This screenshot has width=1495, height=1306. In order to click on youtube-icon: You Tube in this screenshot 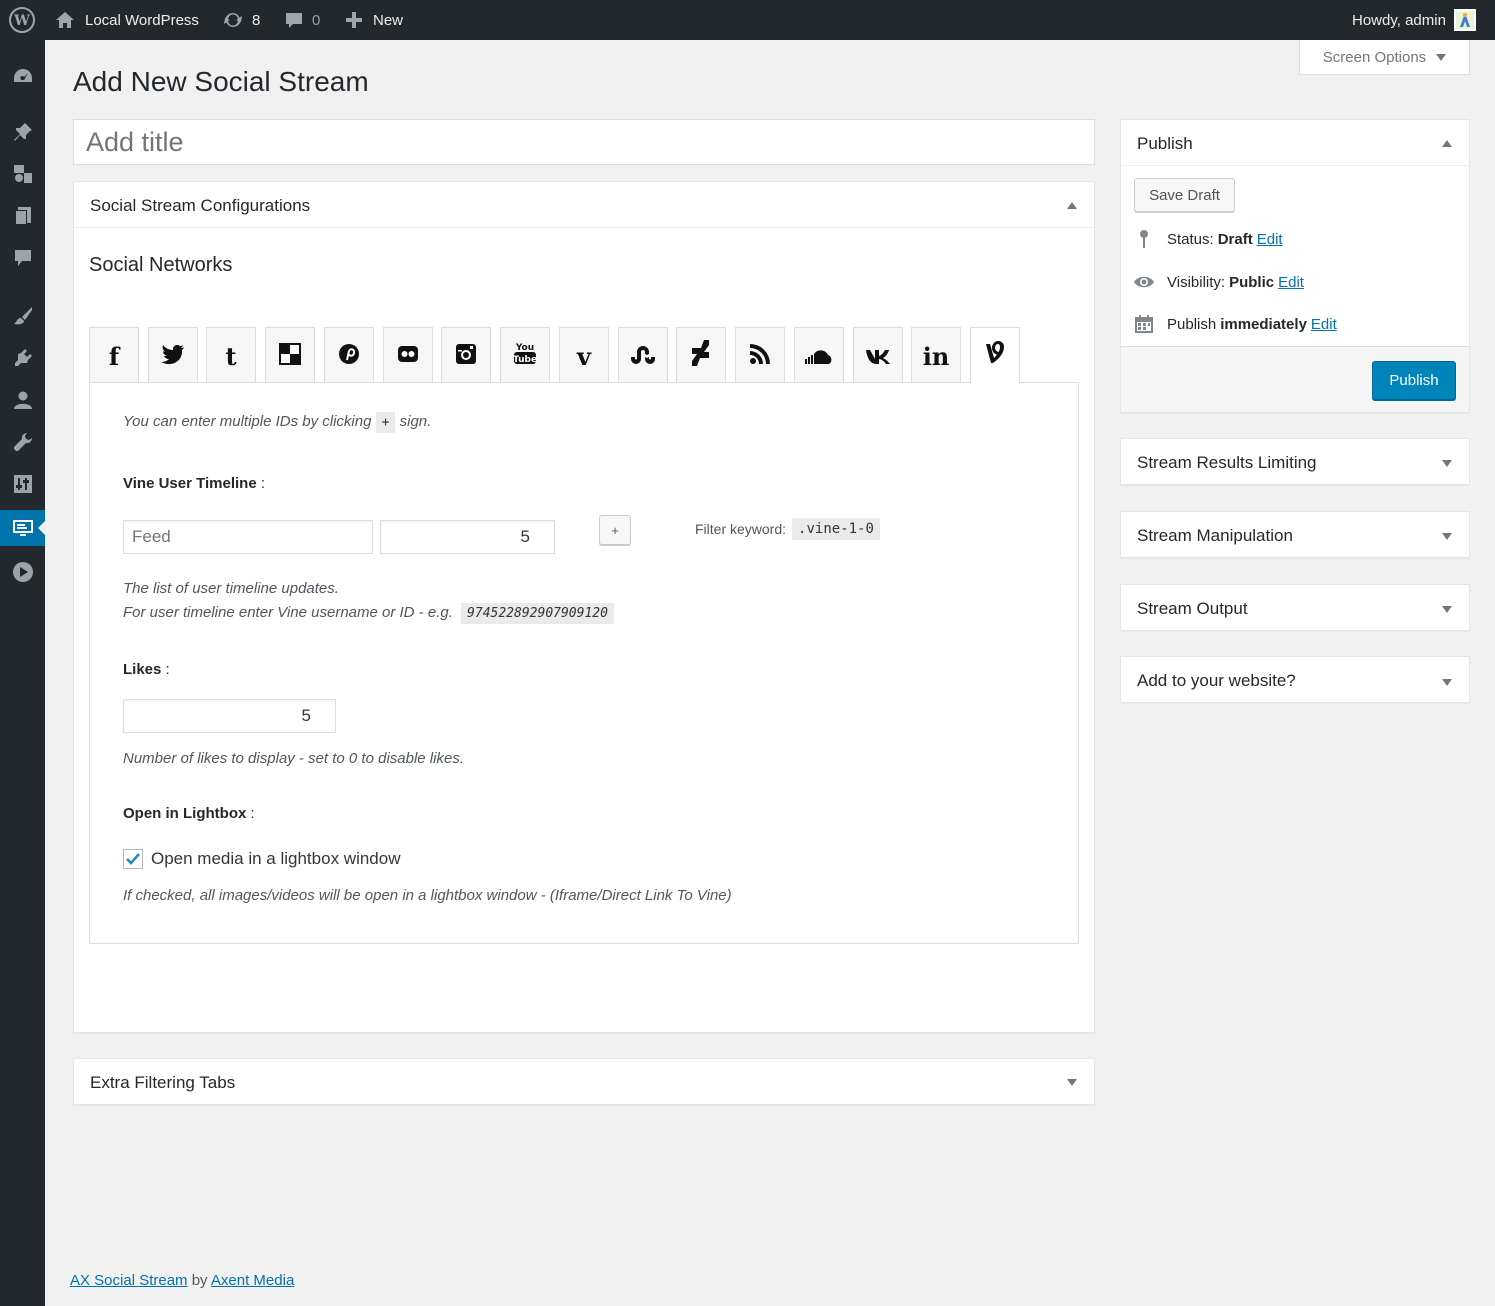, I will do `click(525, 356)`.